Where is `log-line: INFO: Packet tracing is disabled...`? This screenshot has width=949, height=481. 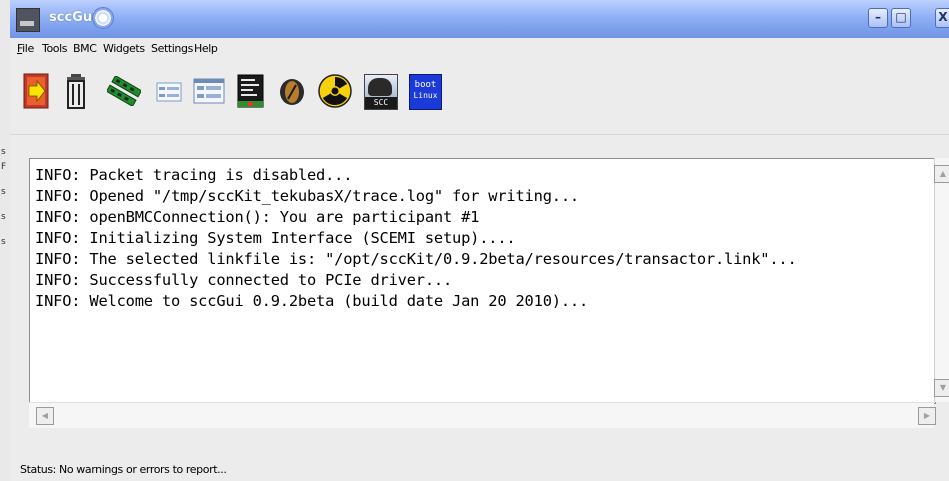
log-line: INFO: Packet tracing is disabled... is located at coordinates (194, 175).